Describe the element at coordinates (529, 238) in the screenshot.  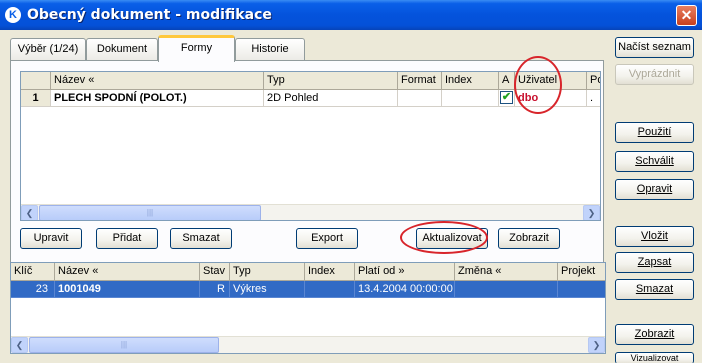
I see `zobrazit-forms-button: Zobrazit` at that location.